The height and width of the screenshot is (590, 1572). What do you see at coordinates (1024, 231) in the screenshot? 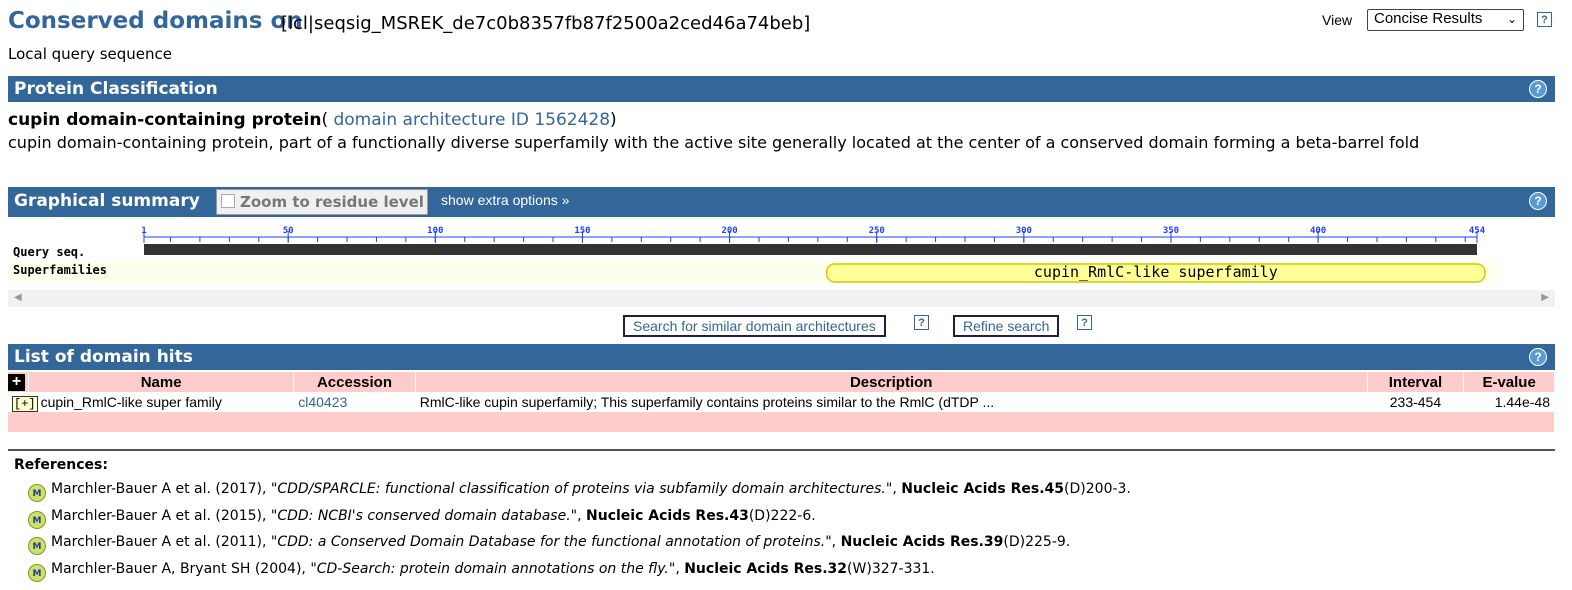
I see `ruler-tick-label: 300` at bounding box center [1024, 231].